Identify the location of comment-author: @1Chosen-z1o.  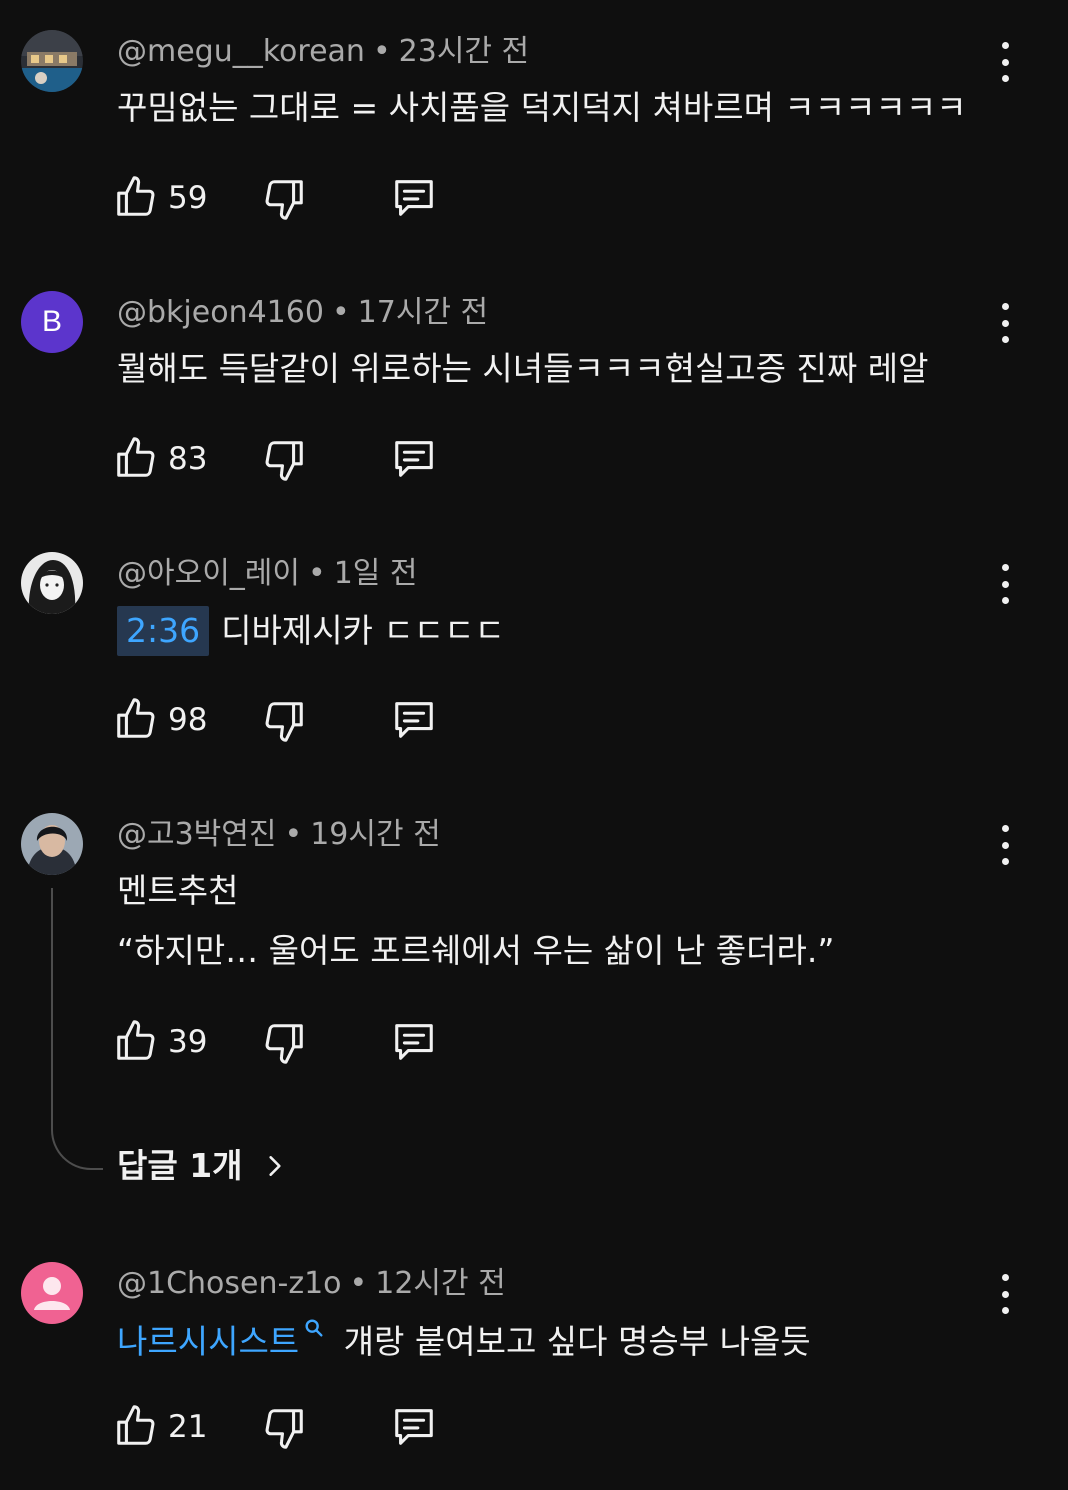
(229, 1283).